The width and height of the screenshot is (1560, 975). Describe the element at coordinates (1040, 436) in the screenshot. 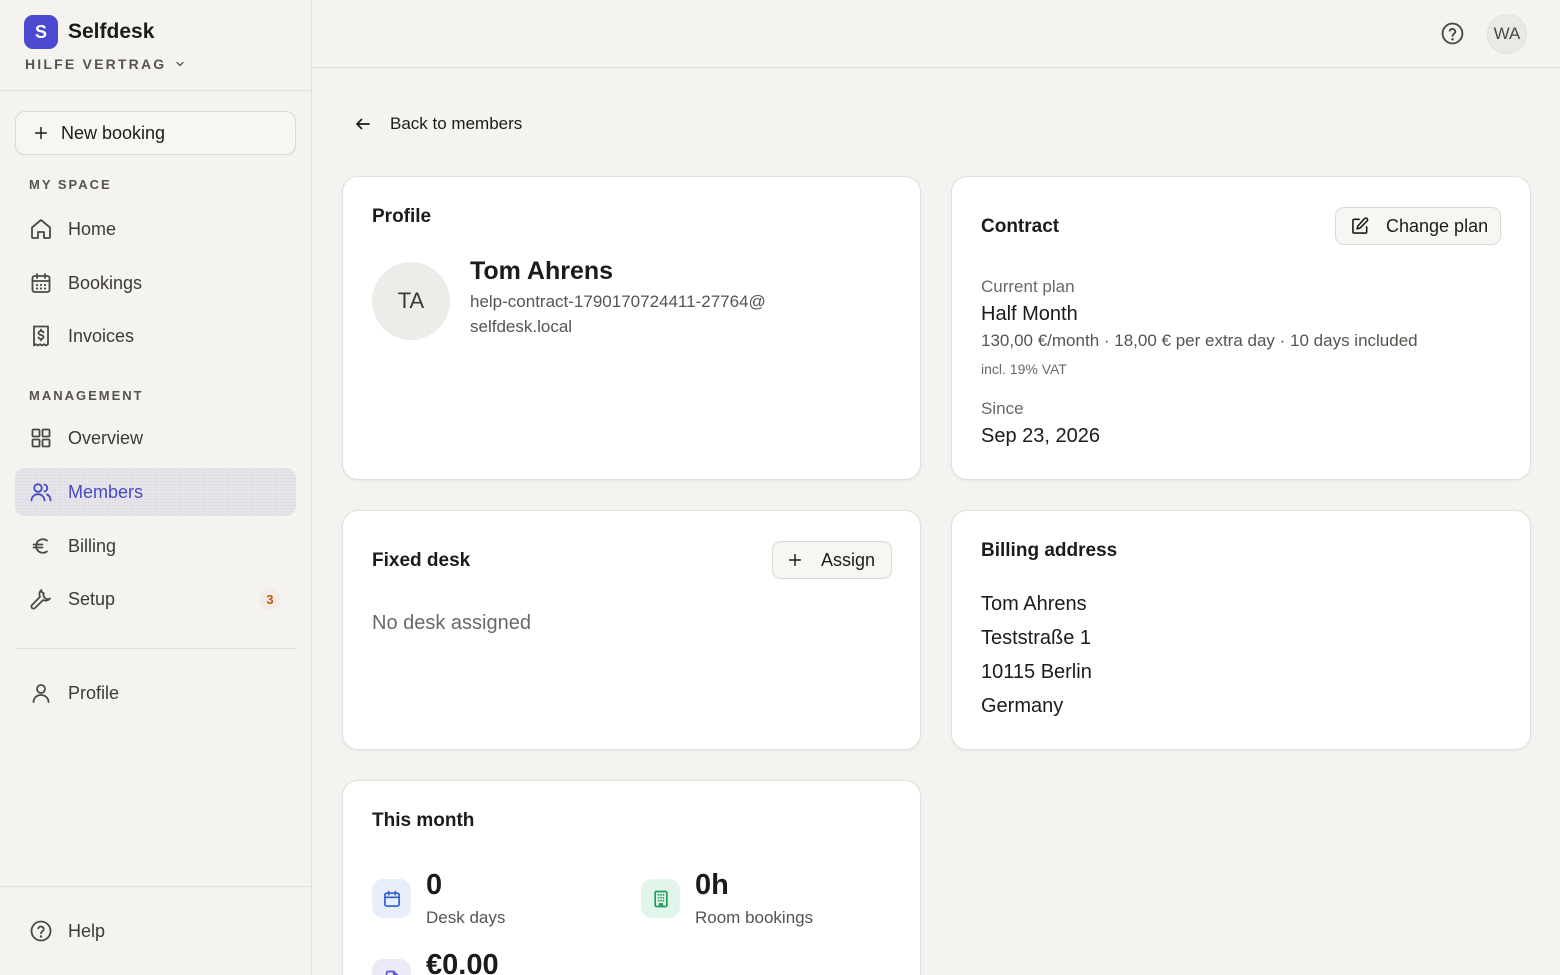

I see `since-value: Sep 23, 2026` at that location.